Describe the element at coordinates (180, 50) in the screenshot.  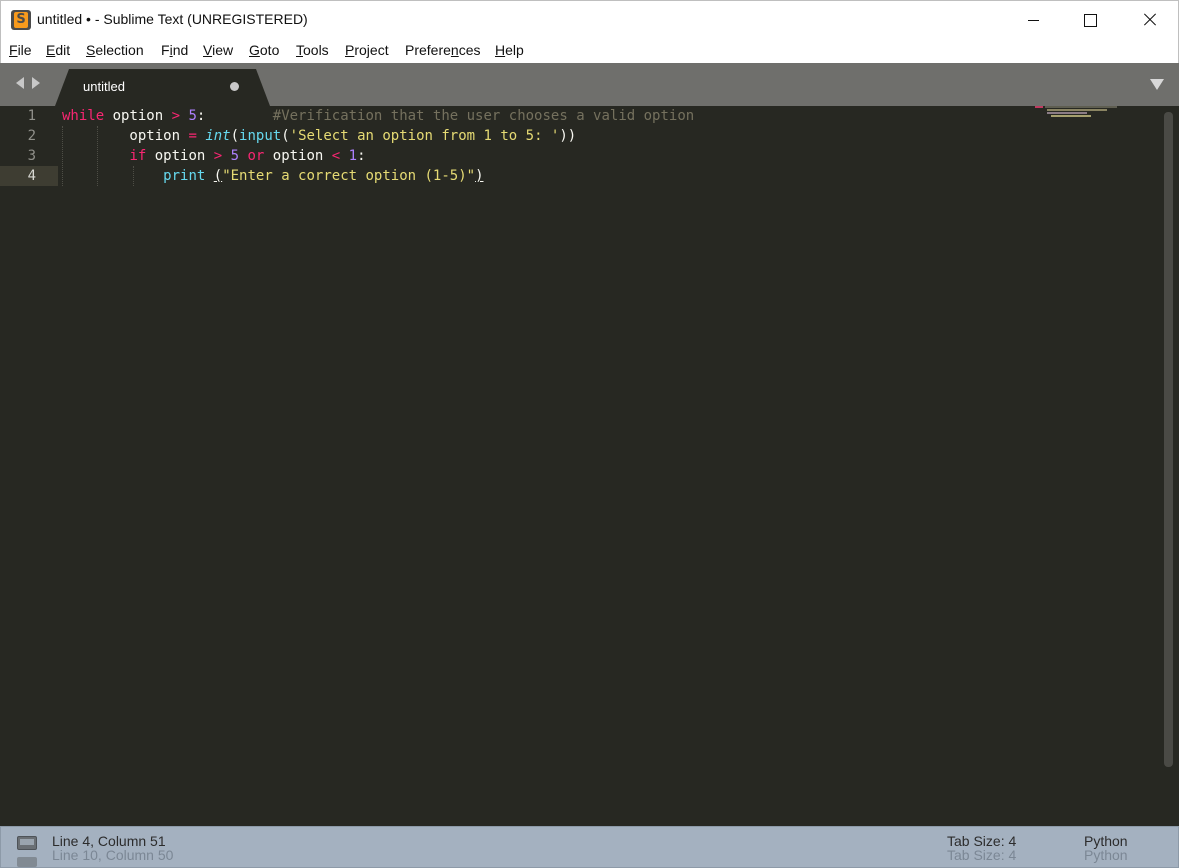
I see `menu-label-rest: nd` at that location.